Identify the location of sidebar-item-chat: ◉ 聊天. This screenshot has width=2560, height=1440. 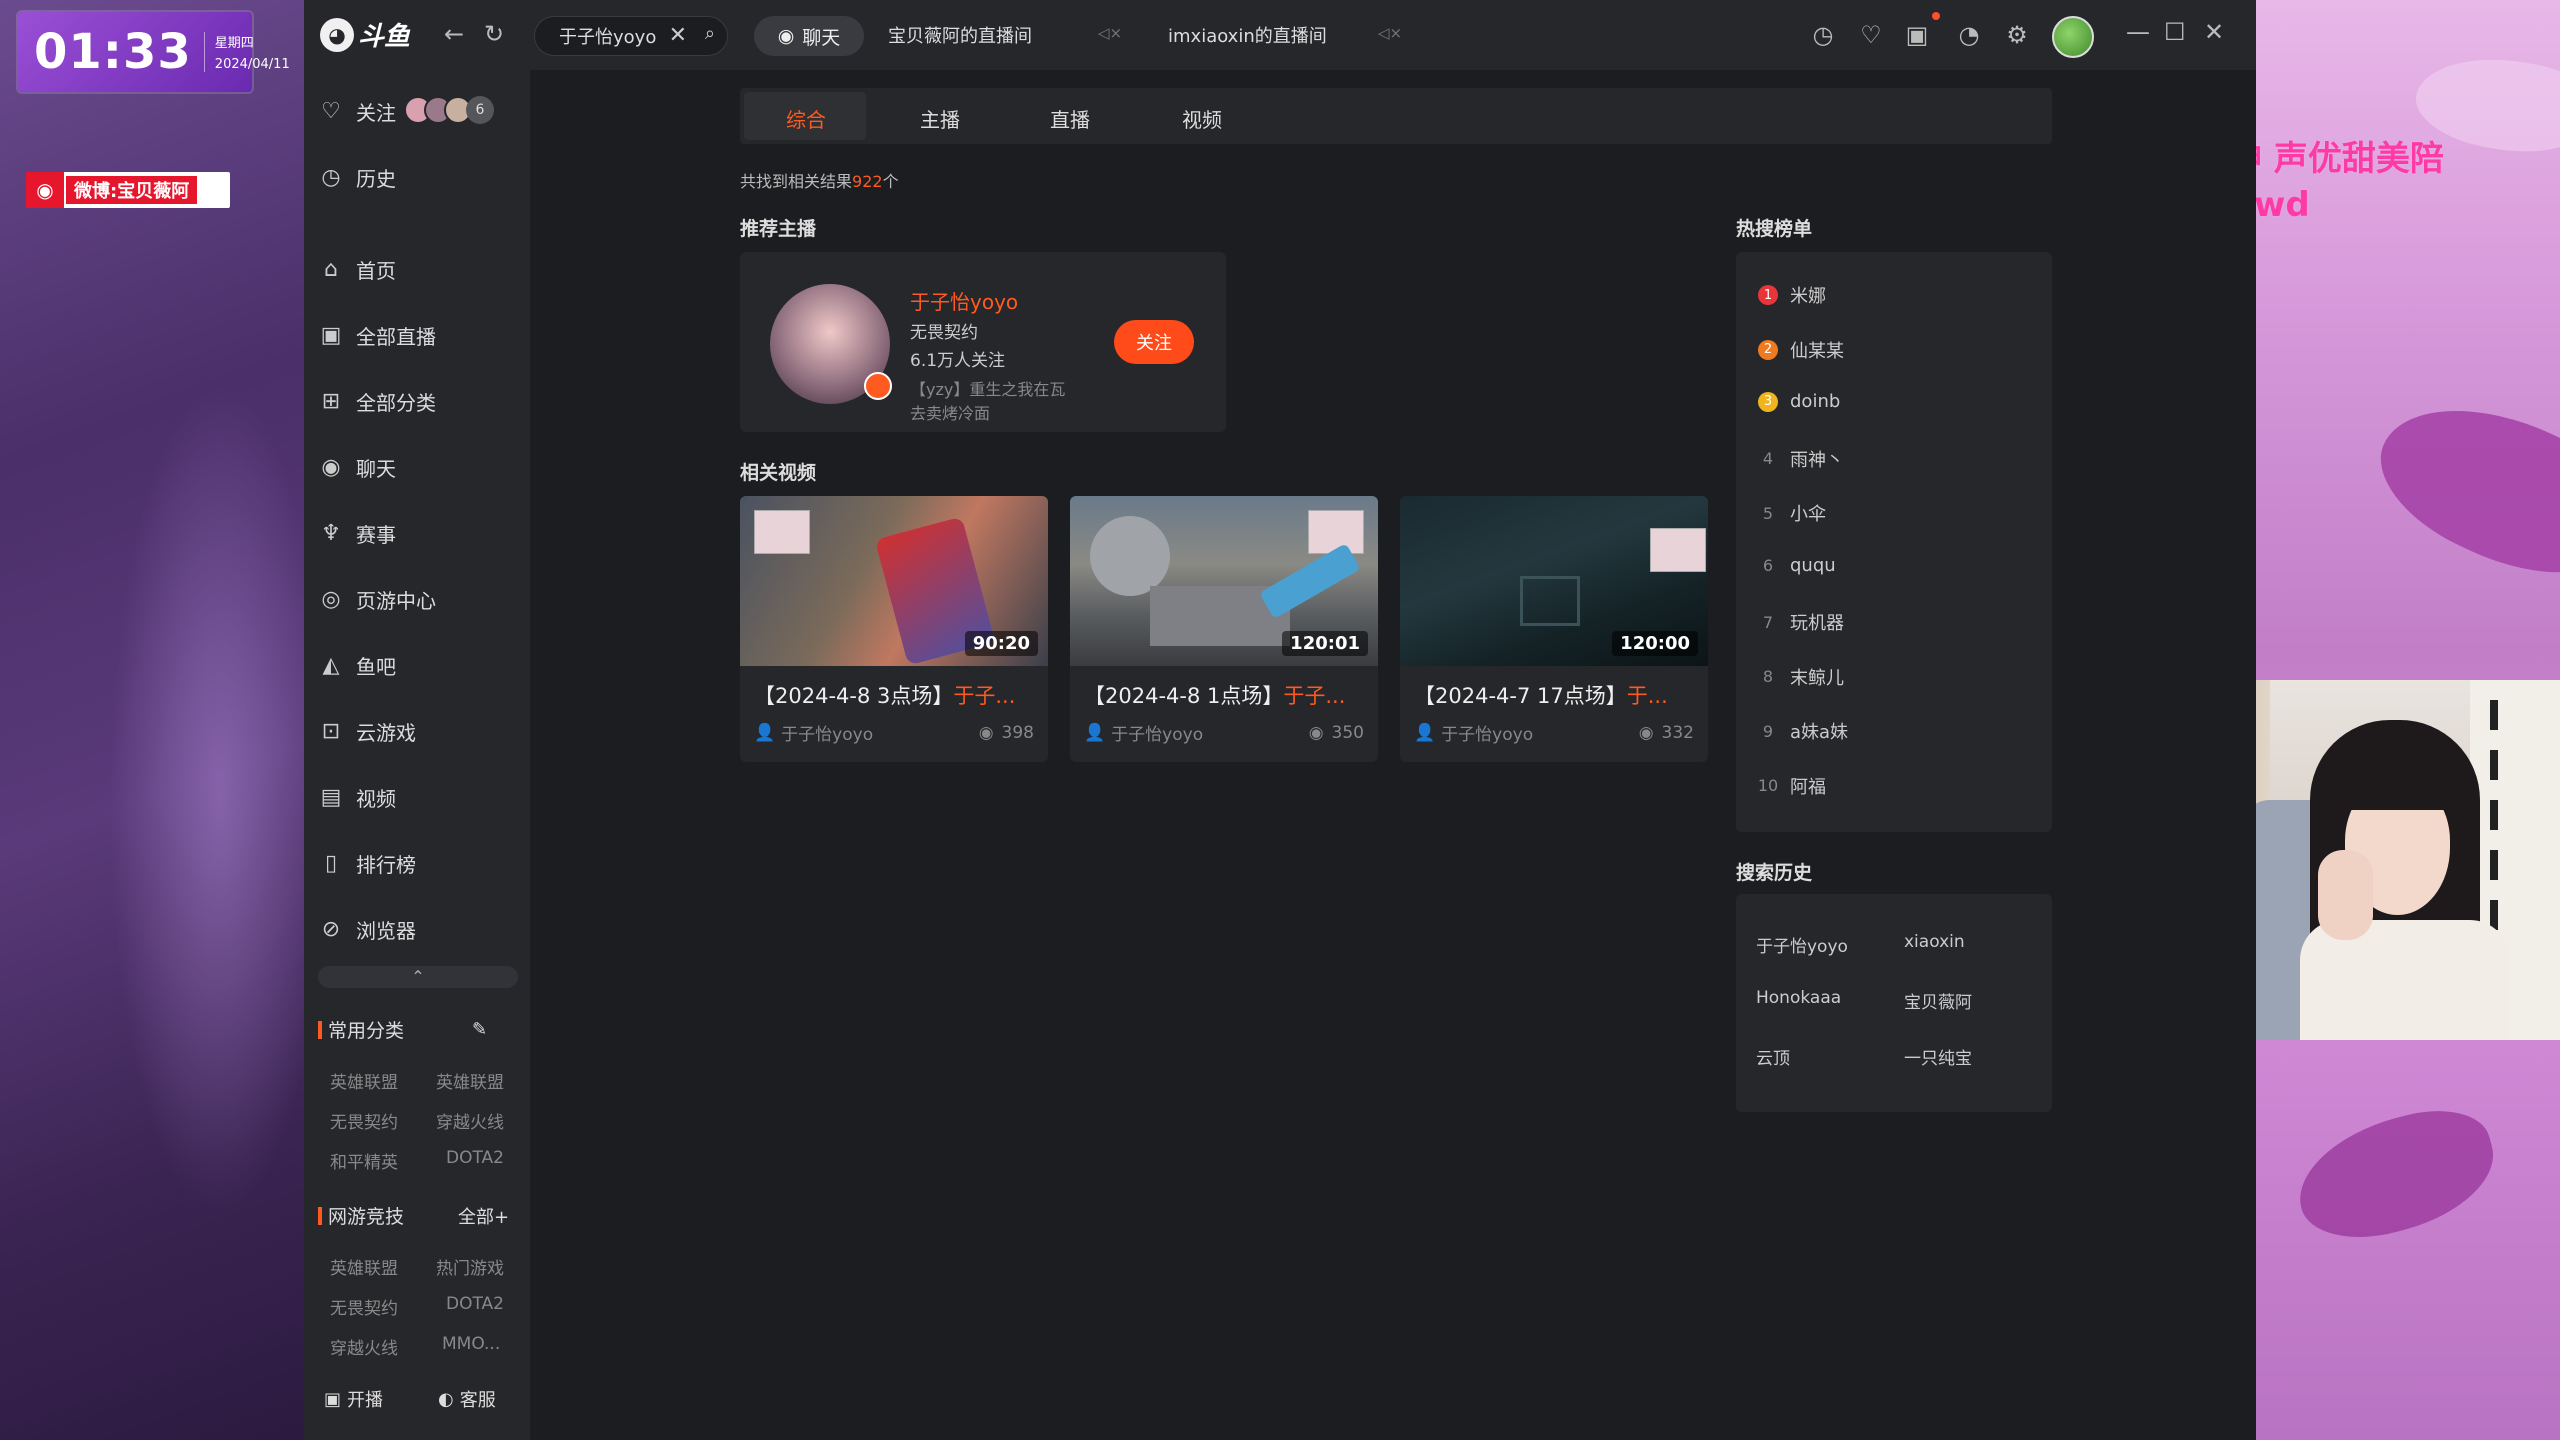
(357, 467).